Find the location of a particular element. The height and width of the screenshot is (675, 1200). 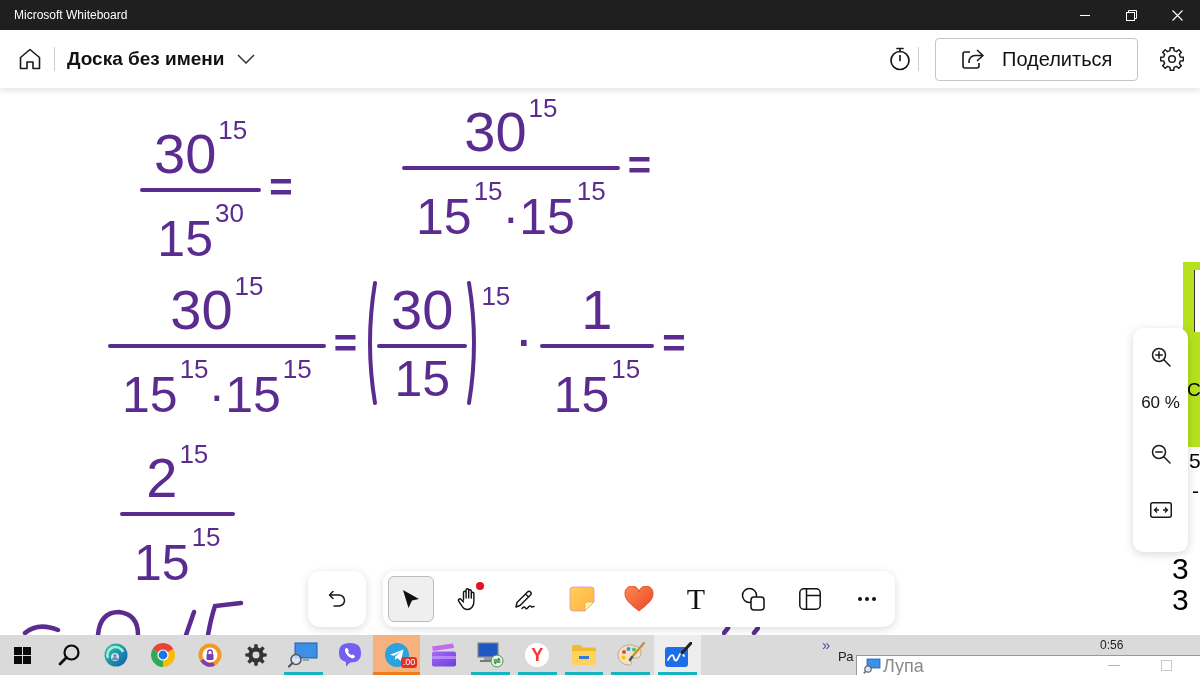

stopwatch-icon is located at coordinates (900, 59).